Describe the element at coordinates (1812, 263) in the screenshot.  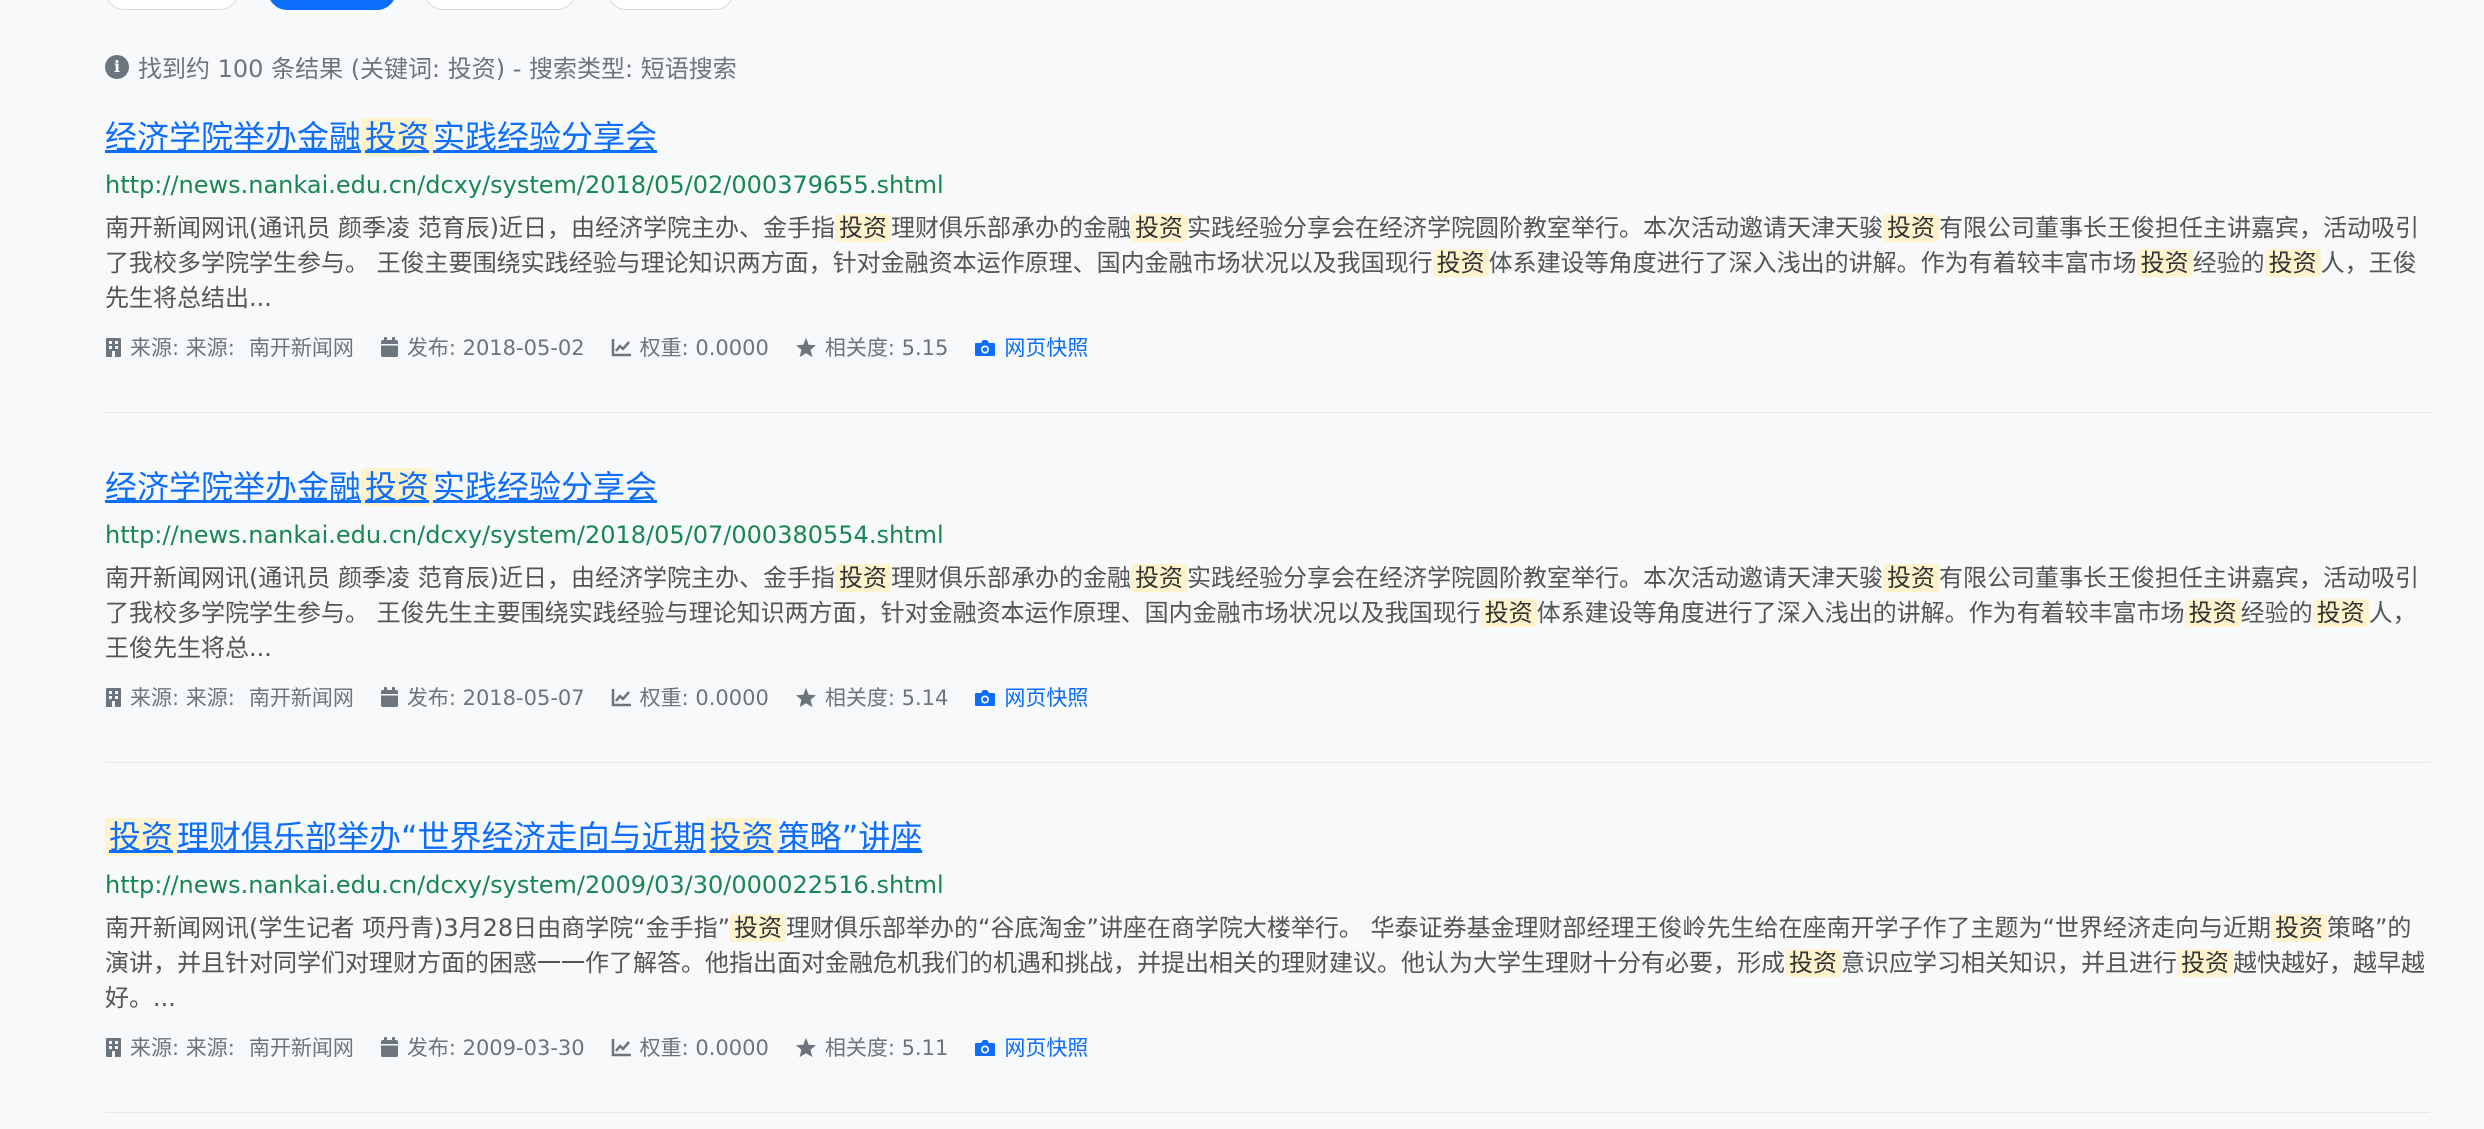
I see `text-segment: 体系建设等角度进行了深入浅出的讲解。作为有着较丰富市场` at that location.